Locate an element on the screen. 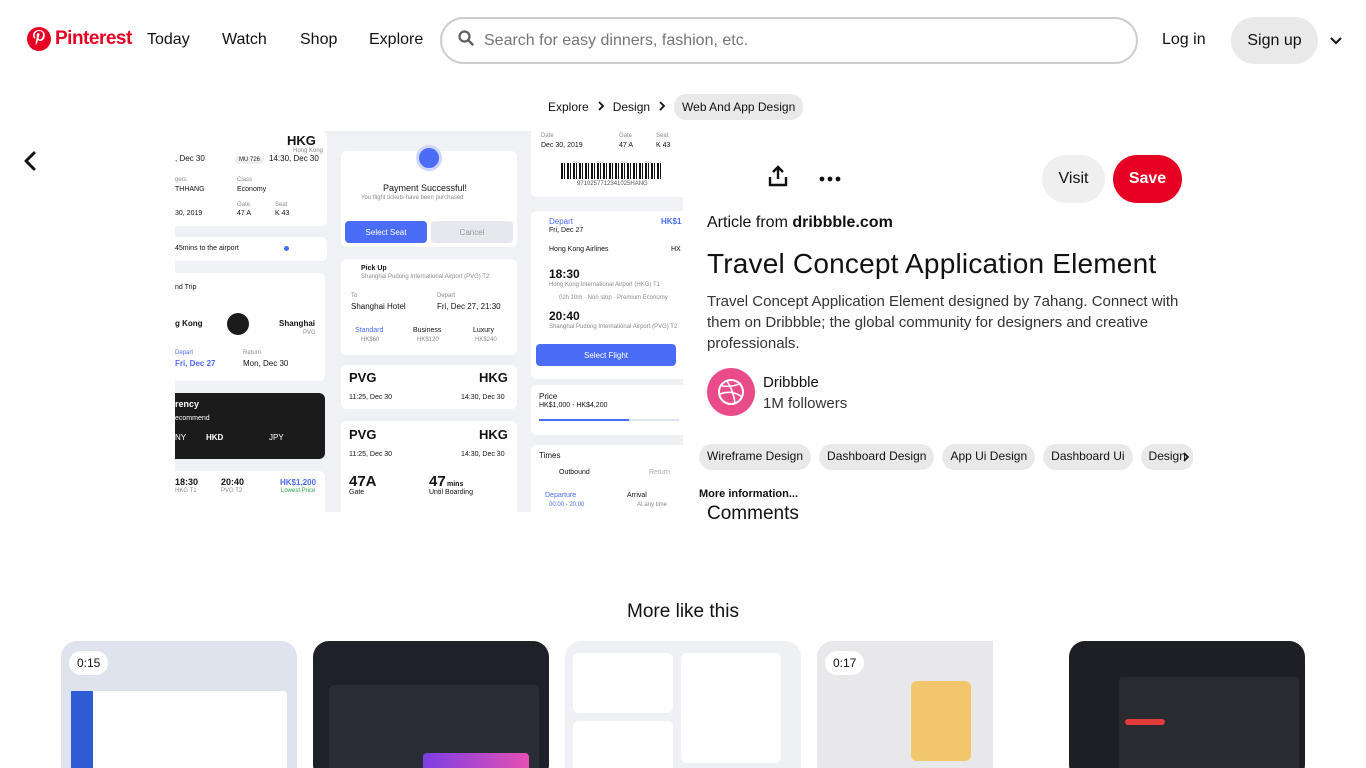 This screenshot has height=768, width=1366. chevron-down-icon is located at coordinates (1336, 42).